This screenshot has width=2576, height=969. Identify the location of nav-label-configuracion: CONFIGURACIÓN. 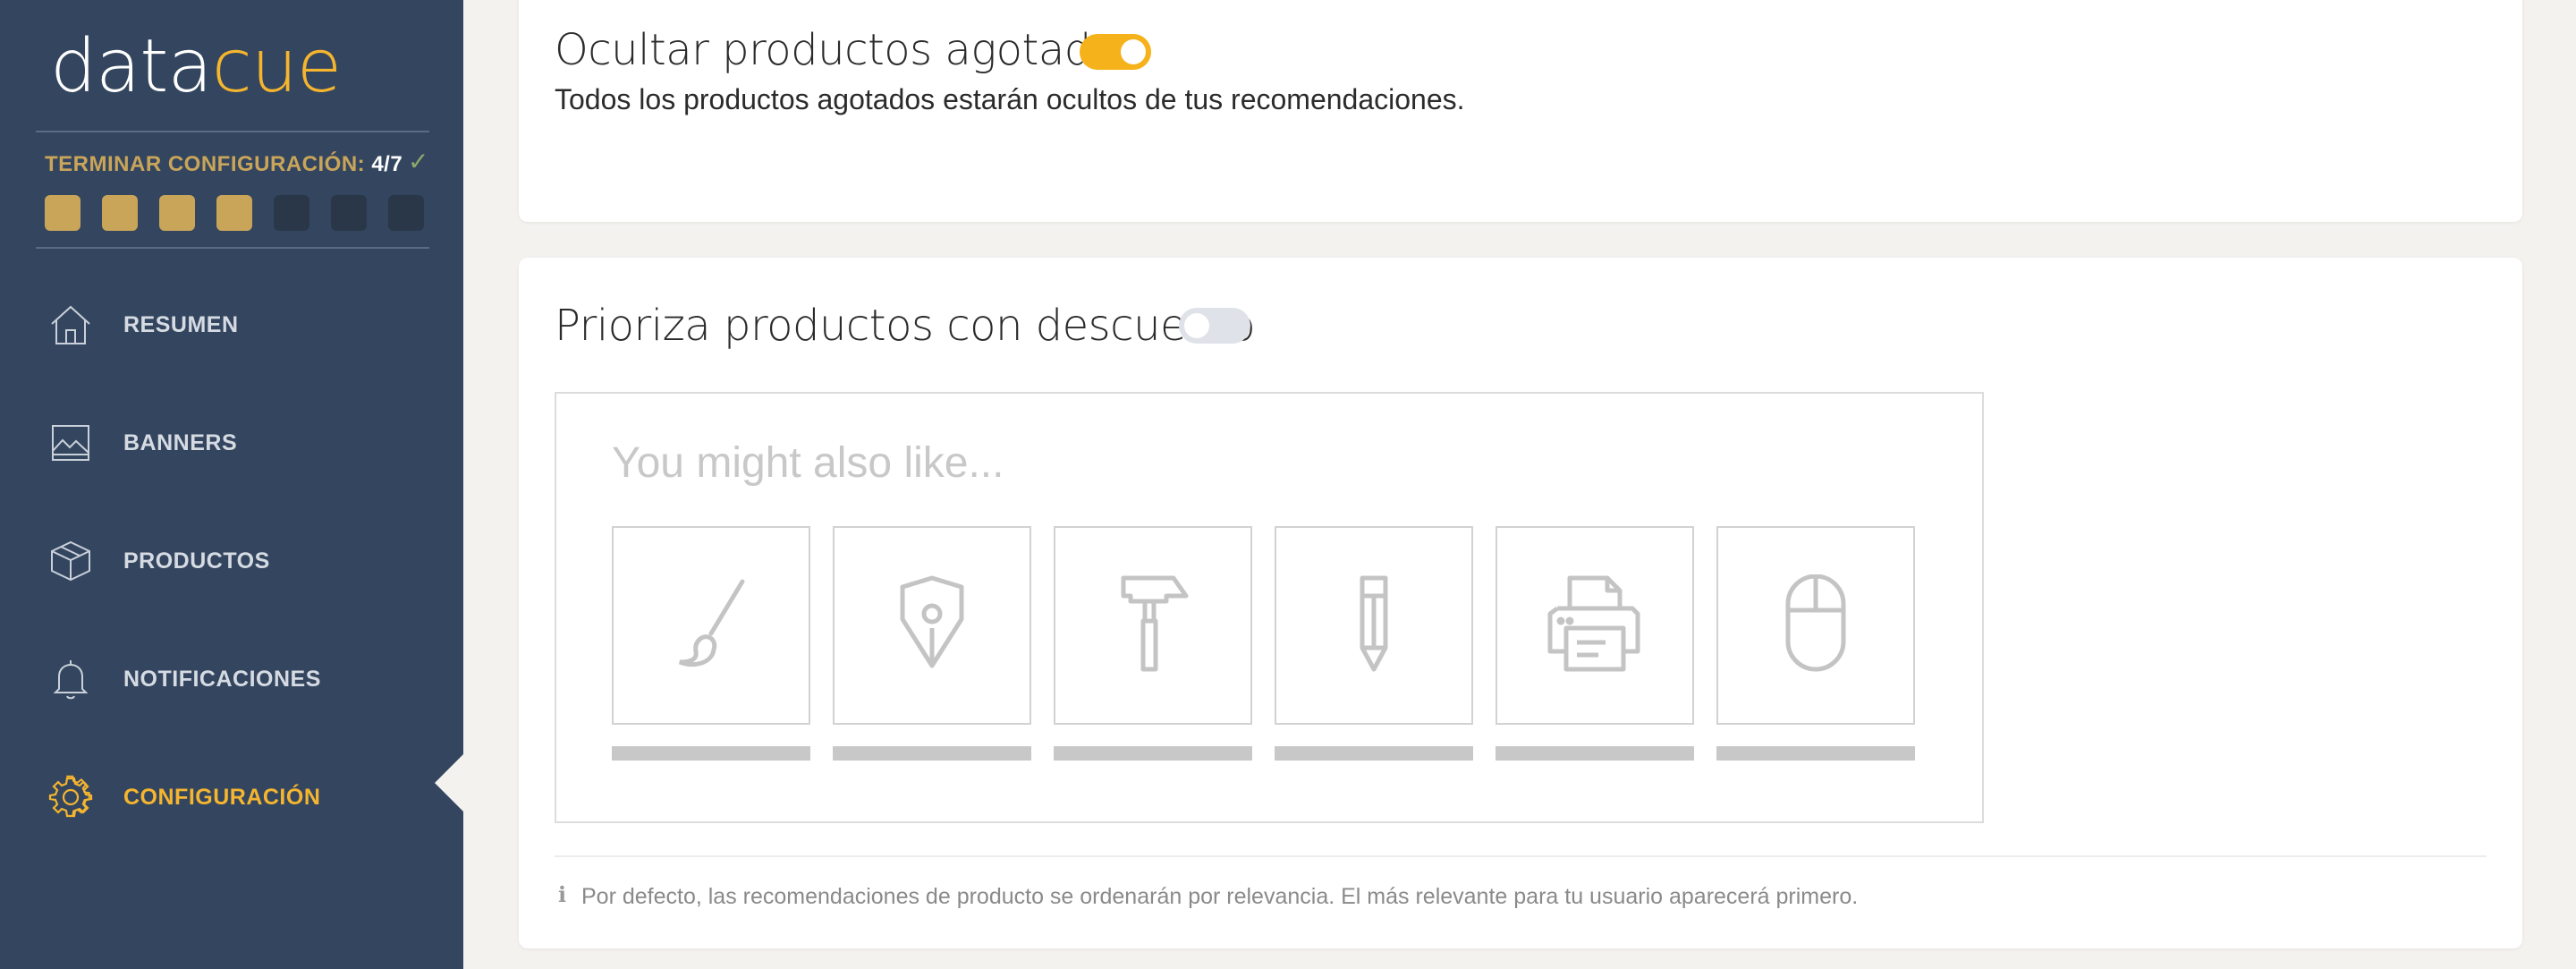
(222, 797).